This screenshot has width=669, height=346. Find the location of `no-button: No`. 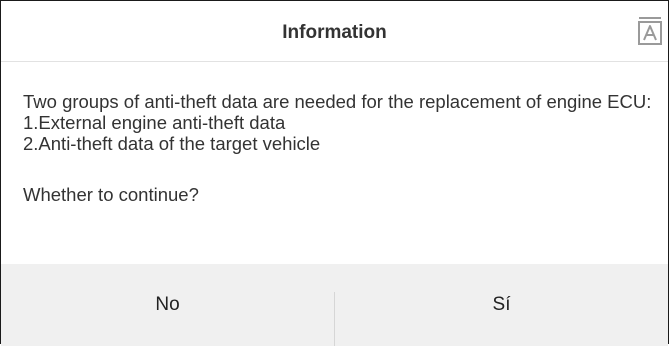

no-button: No is located at coordinates (167, 305).